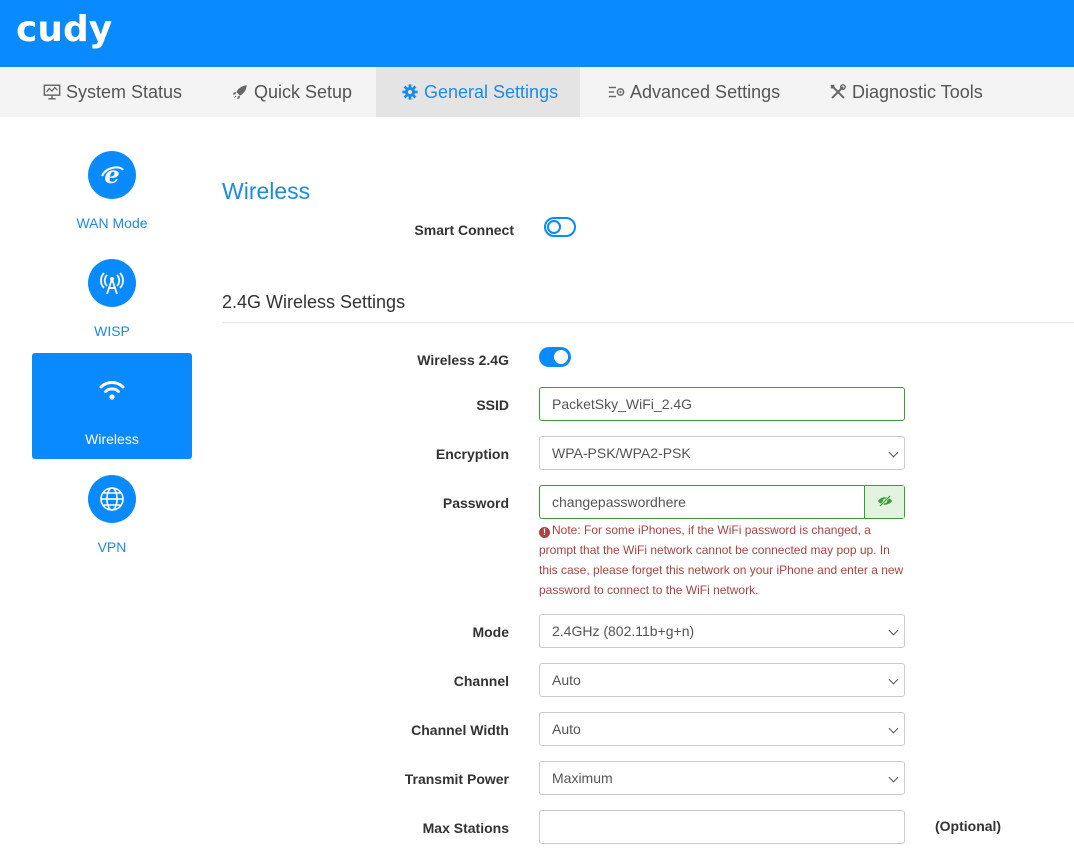 This screenshot has width=1074, height=854. Describe the element at coordinates (481, 681) in the screenshot. I see `channel-label: Channel` at that location.